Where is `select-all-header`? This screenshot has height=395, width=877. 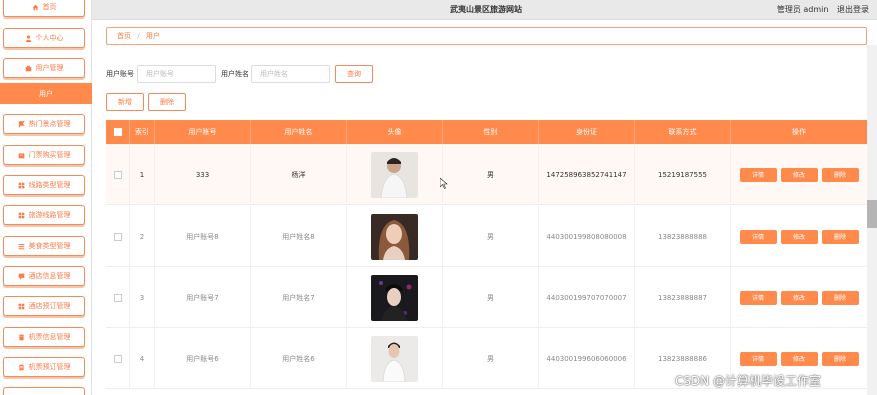 select-all-header is located at coordinates (118, 132).